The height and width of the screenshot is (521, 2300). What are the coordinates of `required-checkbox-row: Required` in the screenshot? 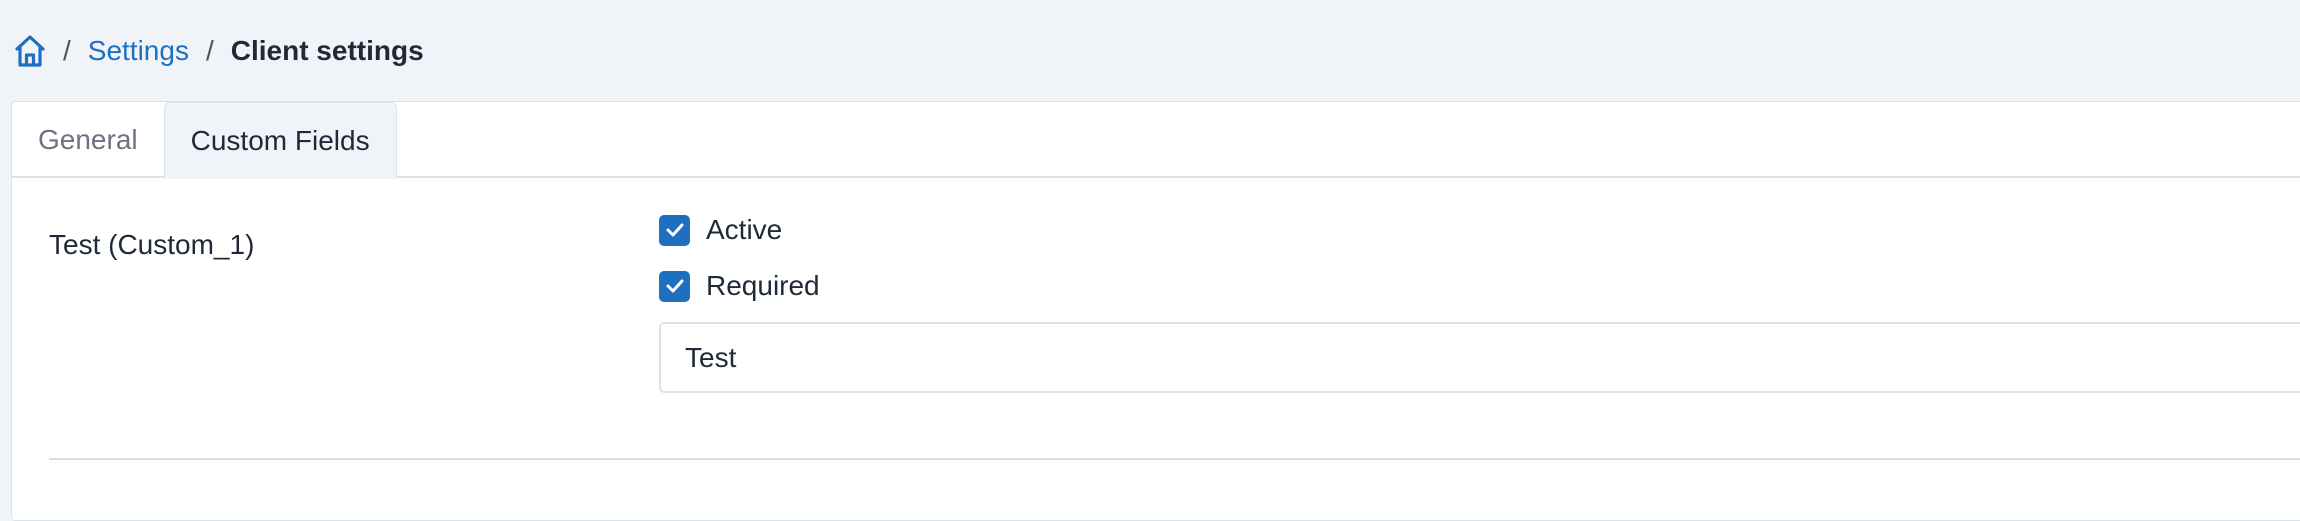 It's located at (739, 286).